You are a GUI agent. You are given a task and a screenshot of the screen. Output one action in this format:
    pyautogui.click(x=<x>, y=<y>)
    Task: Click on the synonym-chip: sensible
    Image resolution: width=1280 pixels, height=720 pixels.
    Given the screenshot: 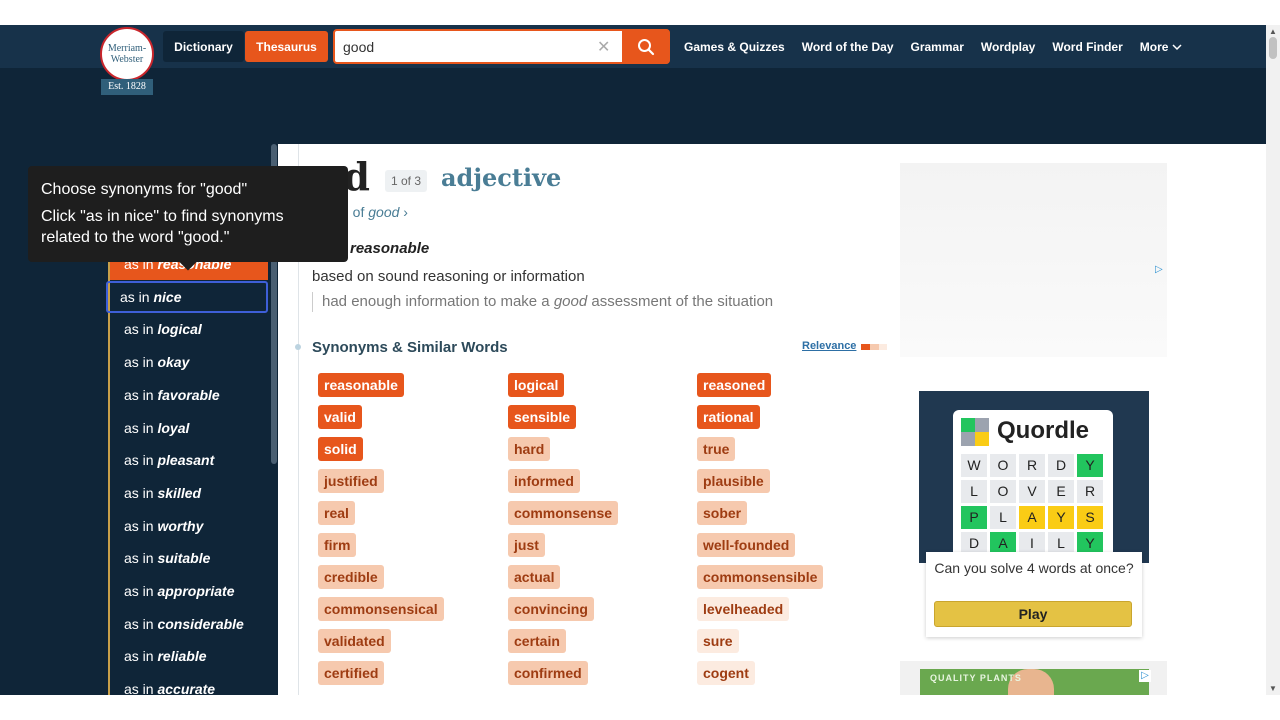 What is the action you would take?
    pyautogui.click(x=542, y=417)
    